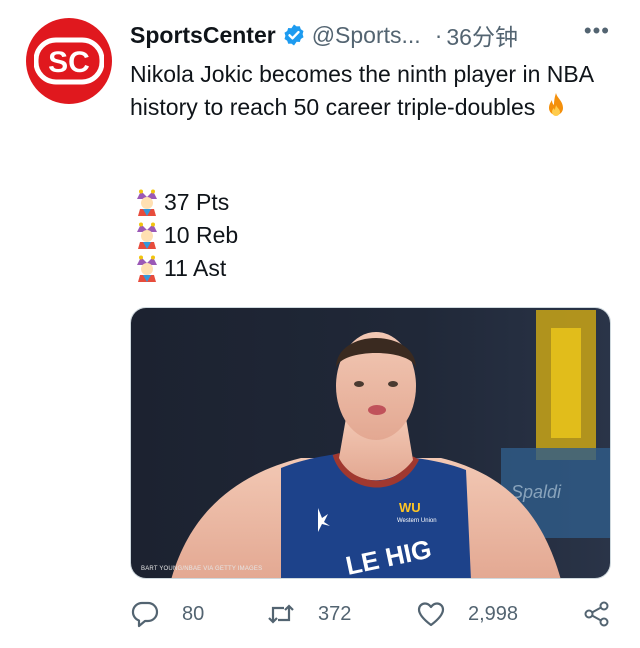 The image size is (640, 648). What do you see at coordinates (410, 507) in the screenshot?
I see `jersey-logo: WU` at bounding box center [410, 507].